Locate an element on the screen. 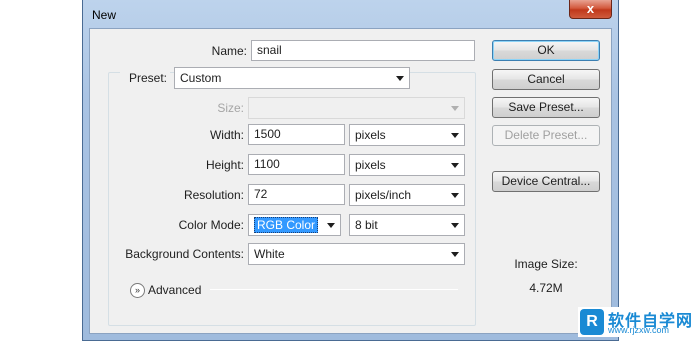 This screenshot has width=700, height=341. image-size-label: Image Size: is located at coordinates (546, 264).